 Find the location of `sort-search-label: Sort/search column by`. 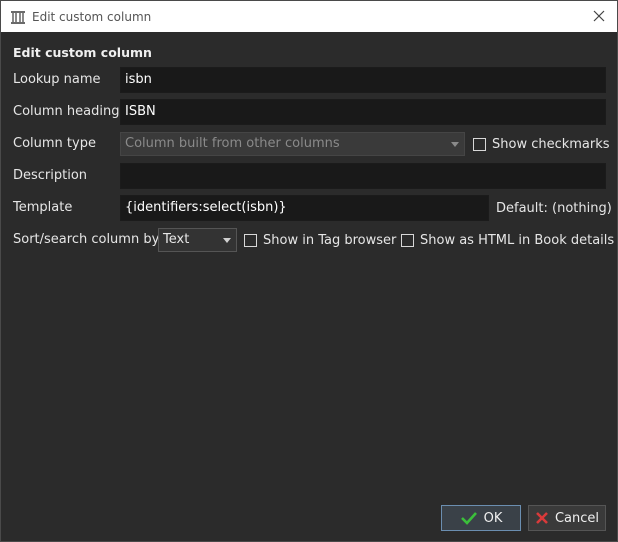

sort-search-label: Sort/search column by is located at coordinates (86, 239).